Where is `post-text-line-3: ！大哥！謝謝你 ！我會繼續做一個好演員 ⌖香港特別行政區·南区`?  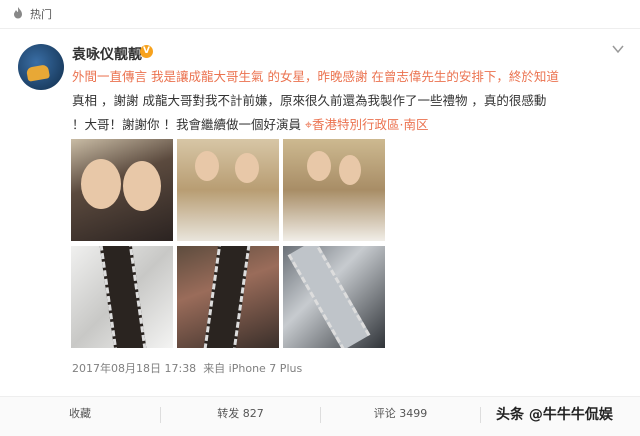 post-text-line-3: ！大哥！謝謝你 ！我會繼續做一個好演員 ⌖香港特別行政區·南区 is located at coordinates (250, 124).